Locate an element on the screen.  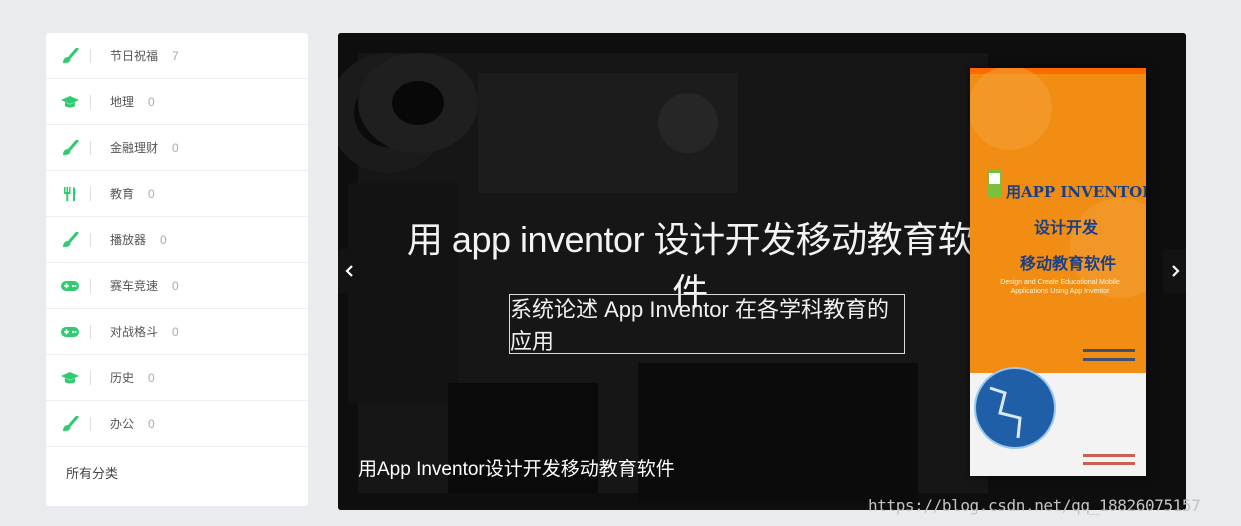
carousel-next-button is located at coordinates (1174, 271).